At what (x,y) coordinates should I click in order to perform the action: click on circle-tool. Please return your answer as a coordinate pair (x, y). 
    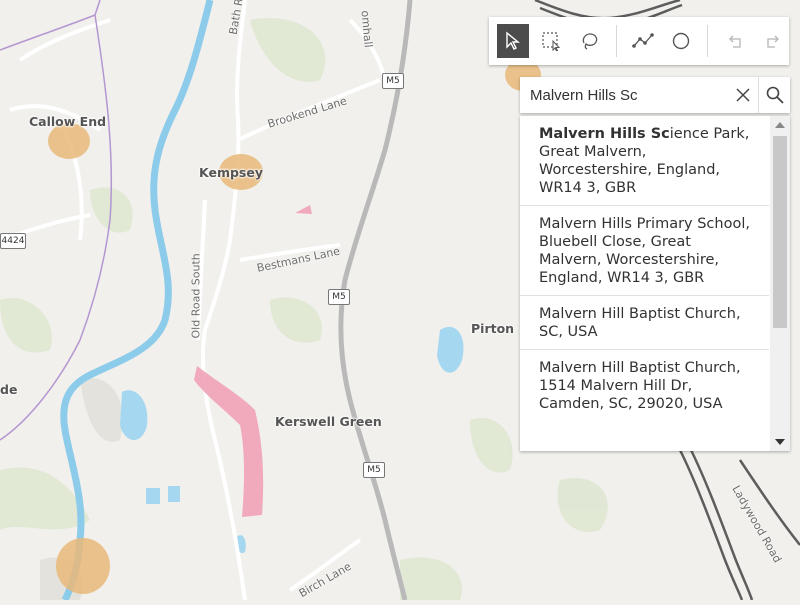
    Looking at the image, I should click on (681, 41).